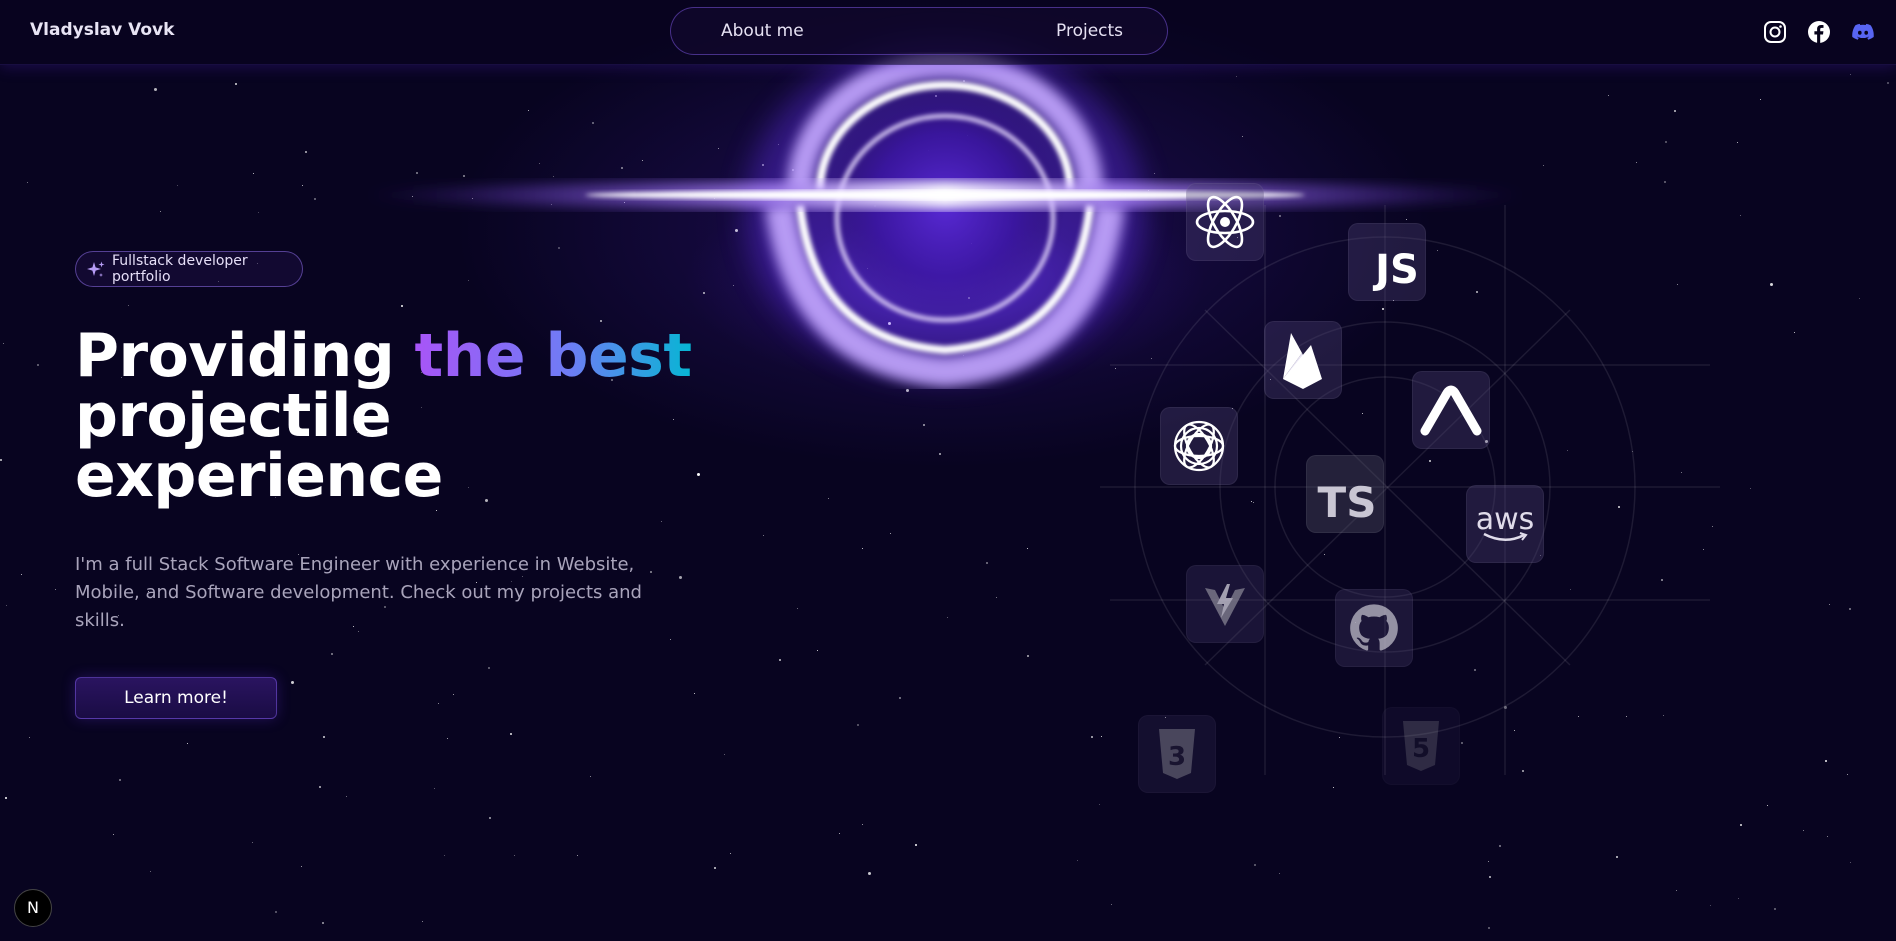 This screenshot has height=941, width=1896. Describe the element at coordinates (233, 416) in the screenshot. I see `headline-line2: projectile` at that location.